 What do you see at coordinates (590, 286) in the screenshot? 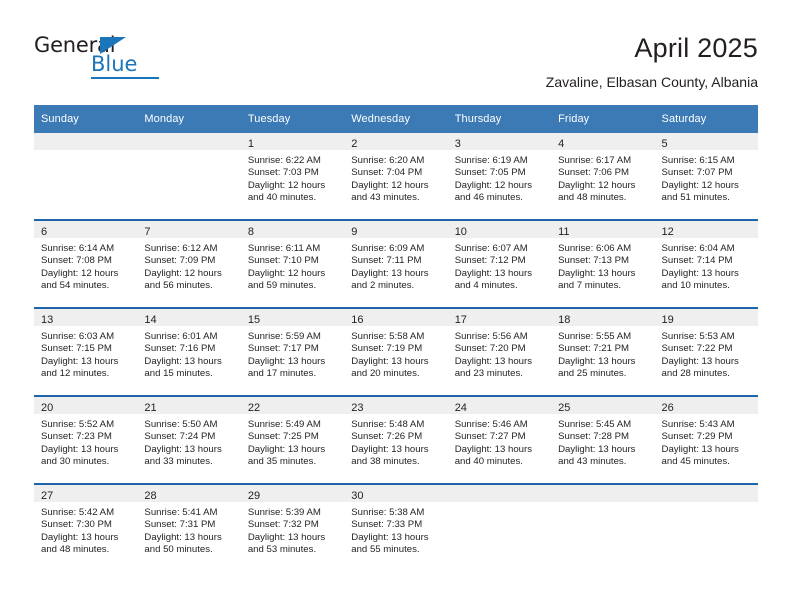
I see `daylight-text-line2: and 7 minutes.` at bounding box center [590, 286].